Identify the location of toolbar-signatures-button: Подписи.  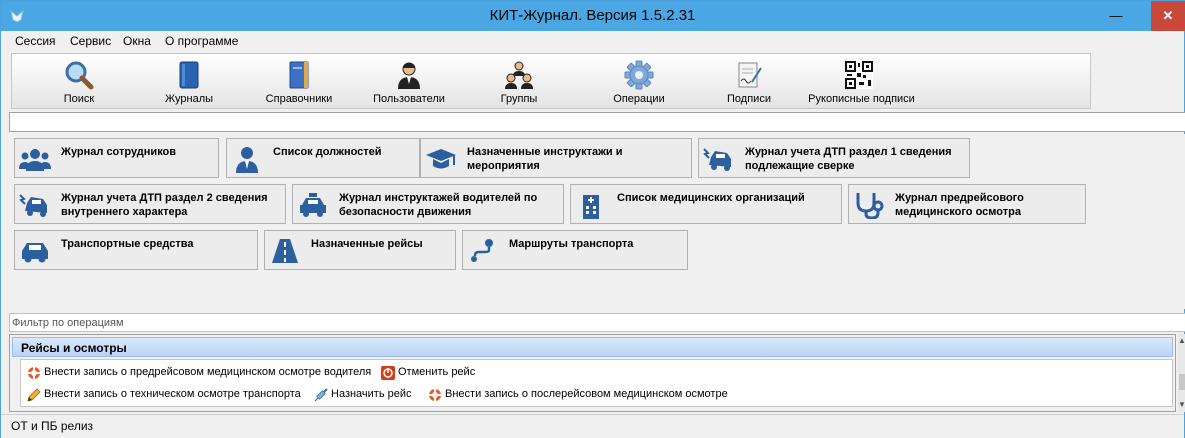
(749, 81).